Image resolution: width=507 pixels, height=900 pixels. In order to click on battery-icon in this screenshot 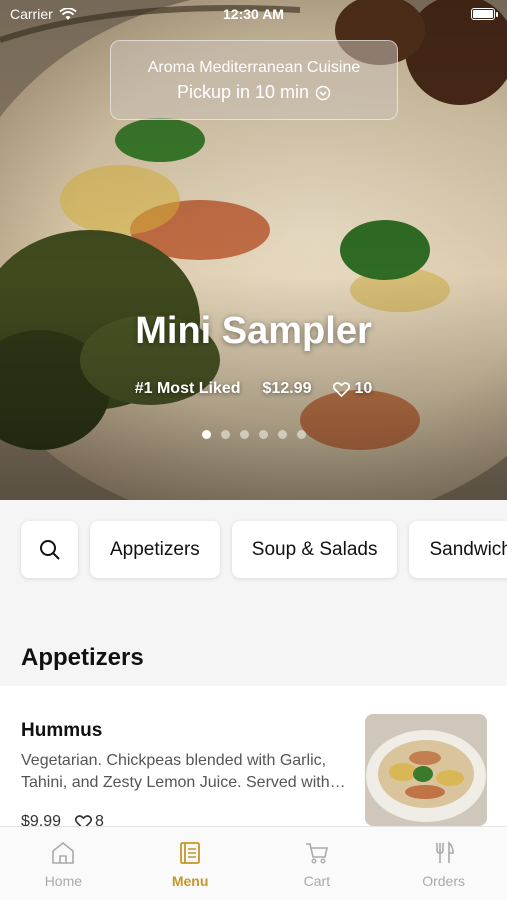, I will do `click(484, 14)`.